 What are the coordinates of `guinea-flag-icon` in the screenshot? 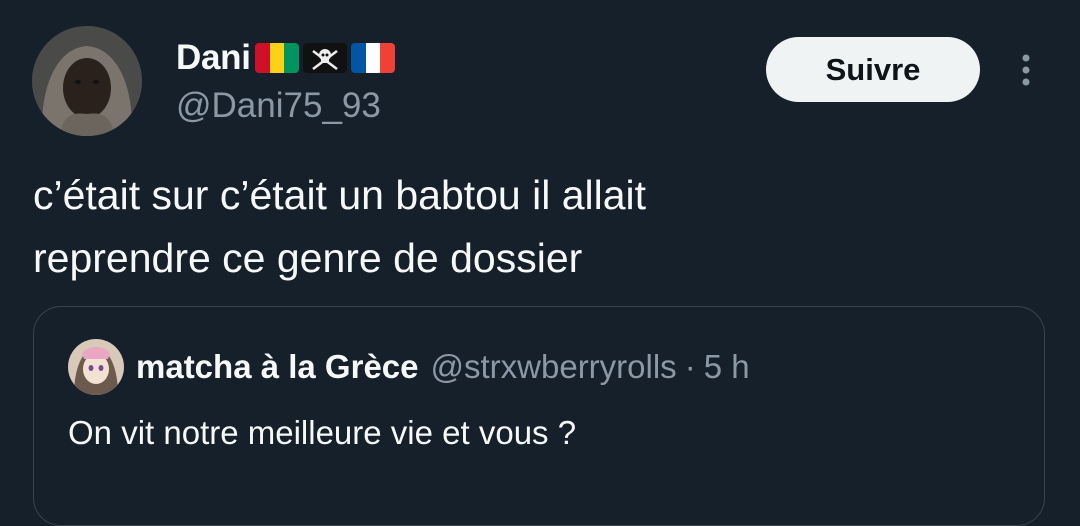 It's located at (276, 58).